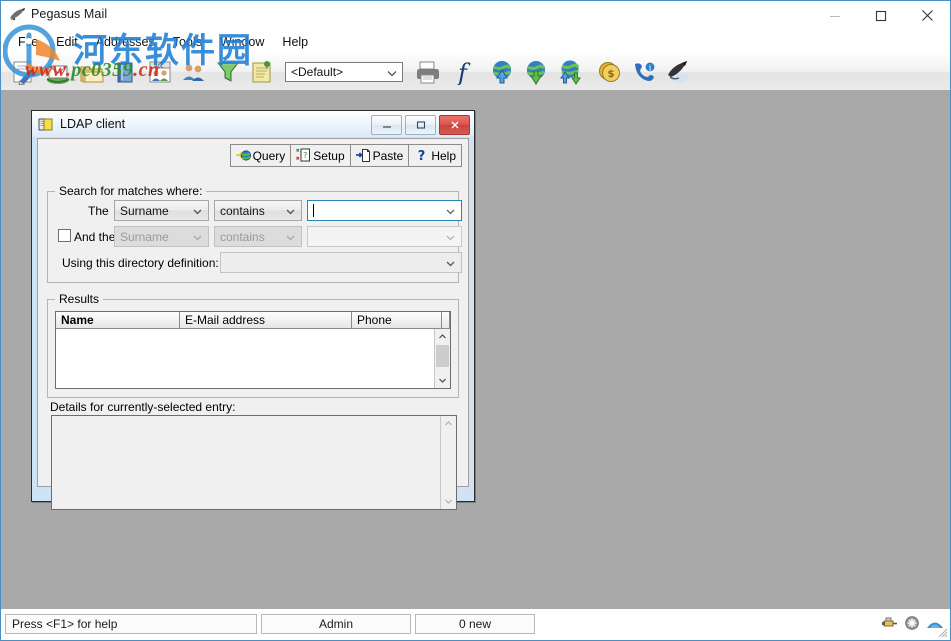 Image resolution: width=951 pixels, height=641 pixels. I want to click on details-content, so click(246, 462).